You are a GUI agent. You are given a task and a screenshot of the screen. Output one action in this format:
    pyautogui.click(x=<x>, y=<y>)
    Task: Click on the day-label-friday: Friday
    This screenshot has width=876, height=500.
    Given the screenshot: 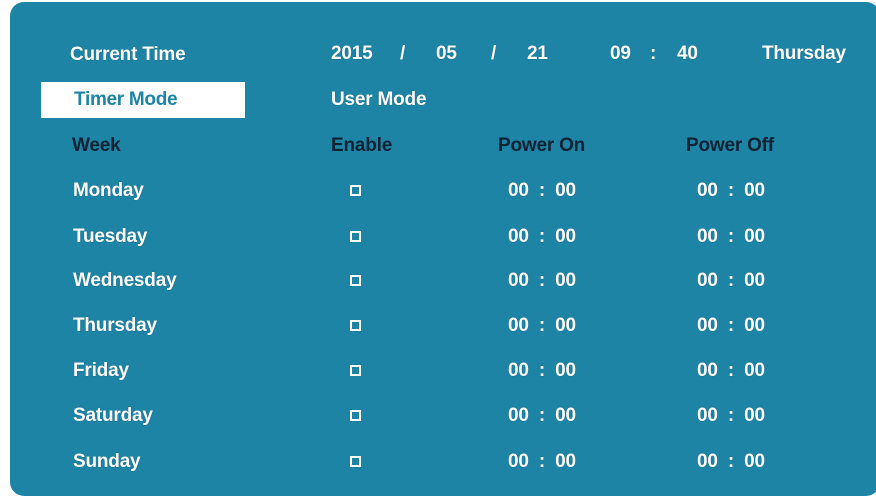 What is the action you would take?
    pyautogui.click(x=101, y=370)
    